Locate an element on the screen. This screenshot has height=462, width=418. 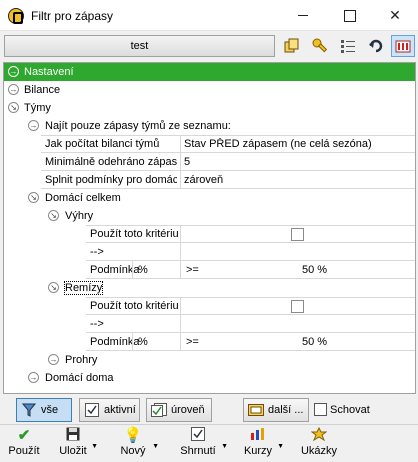
hide-checkbox-group: Schovat is located at coordinates (342, 409).